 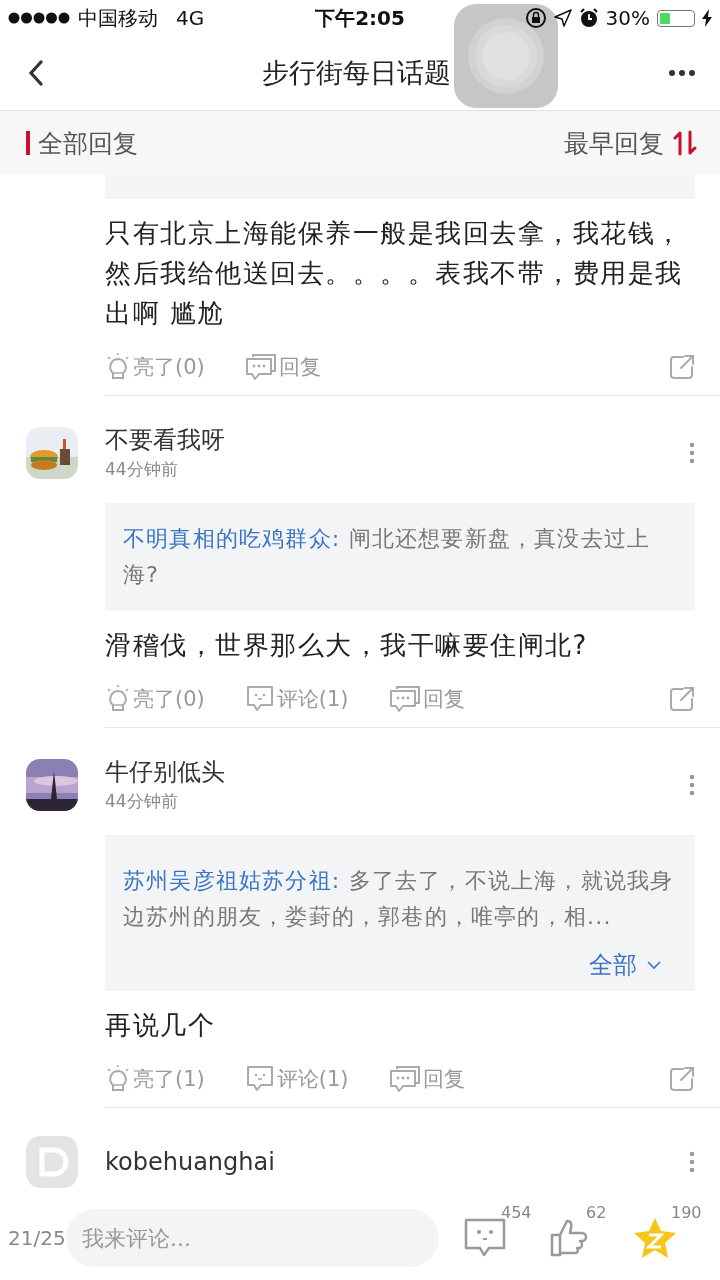 I want to click on sort-button: 最早回复, so click(x=631, y=143).